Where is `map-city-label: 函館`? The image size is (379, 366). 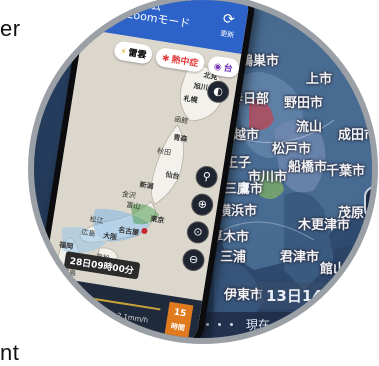
map-city-label: 函館 is located at coordinates (181, 120).